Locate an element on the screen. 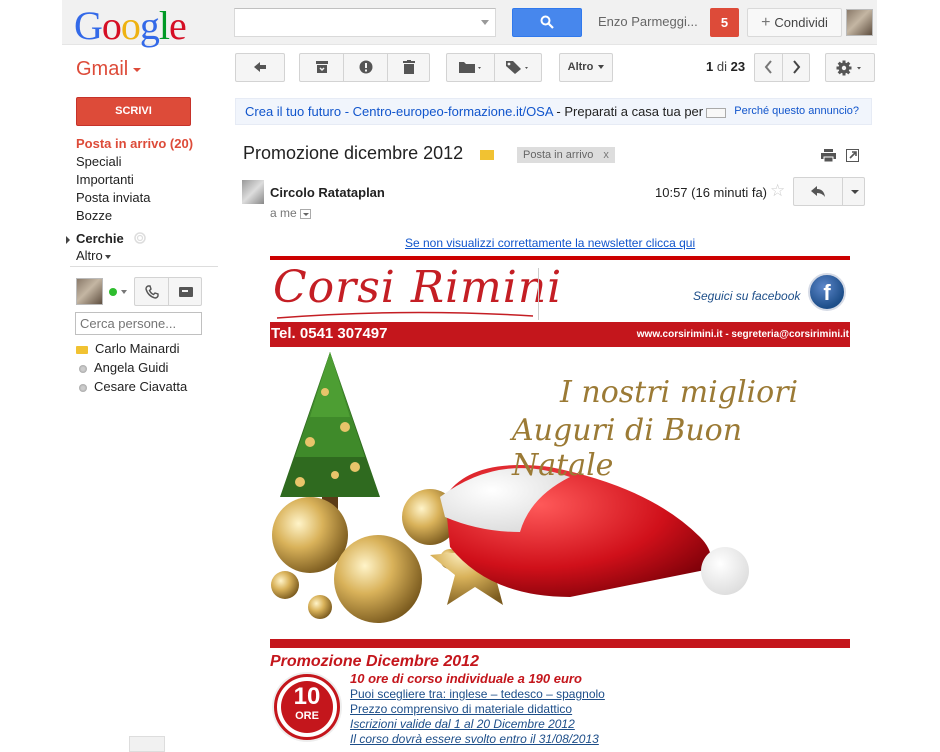 This screenshot has height=752, width=940. logo-letter: G is located at coordinates (88, 25).